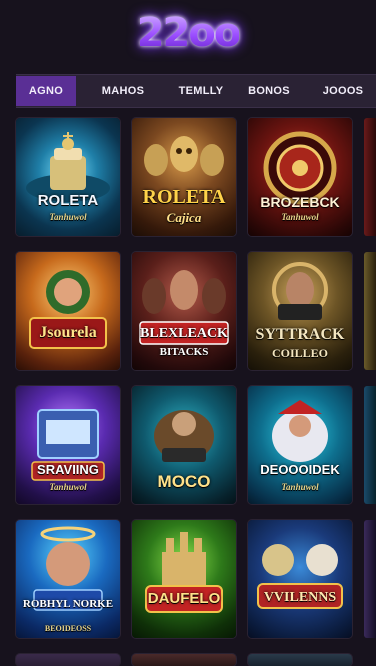 This screenshot has width=376, height=666. I want to click on tab-temlly: TEMLLY, so click(201, 91).